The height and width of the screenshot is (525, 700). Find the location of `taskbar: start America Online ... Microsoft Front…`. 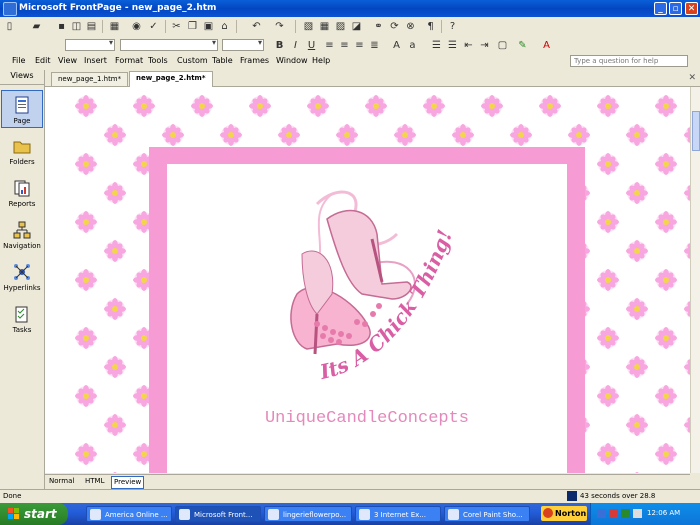

taskbar: start America Online ... Microsoft Front… is located at coordinates (350, 514).